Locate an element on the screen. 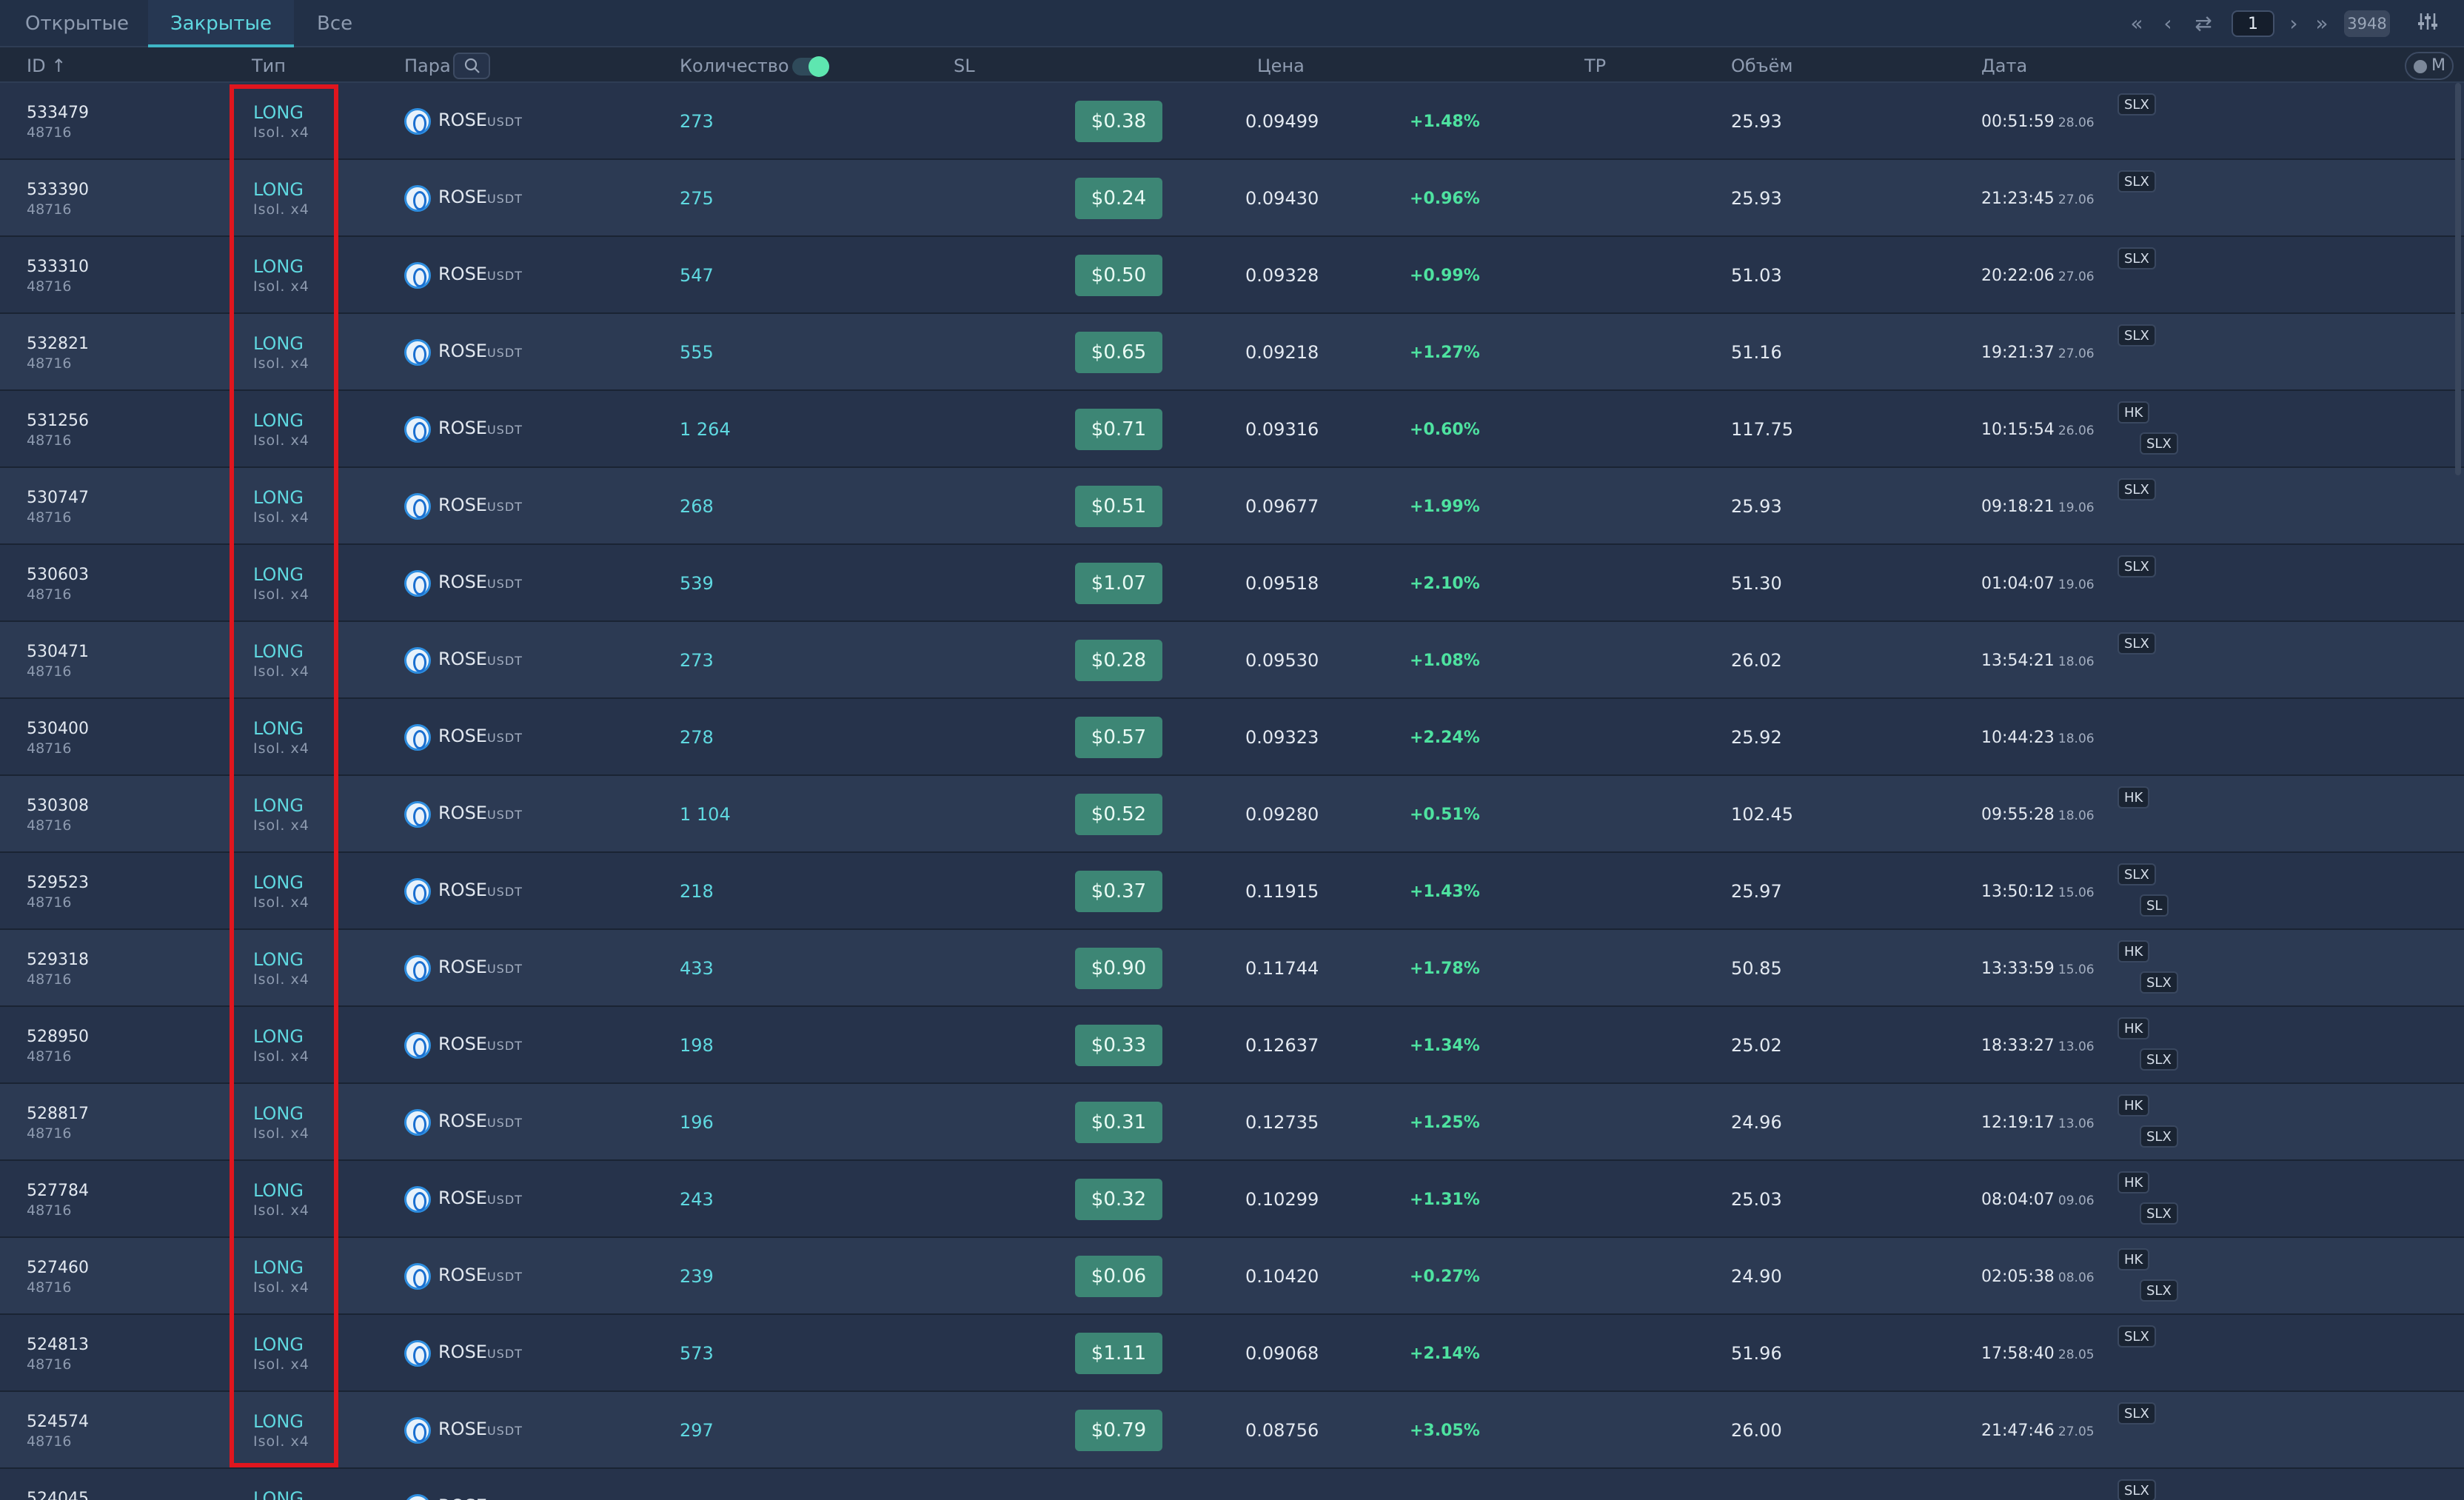  trade-volume: 50.85 is located at coordinates (1756, 968).